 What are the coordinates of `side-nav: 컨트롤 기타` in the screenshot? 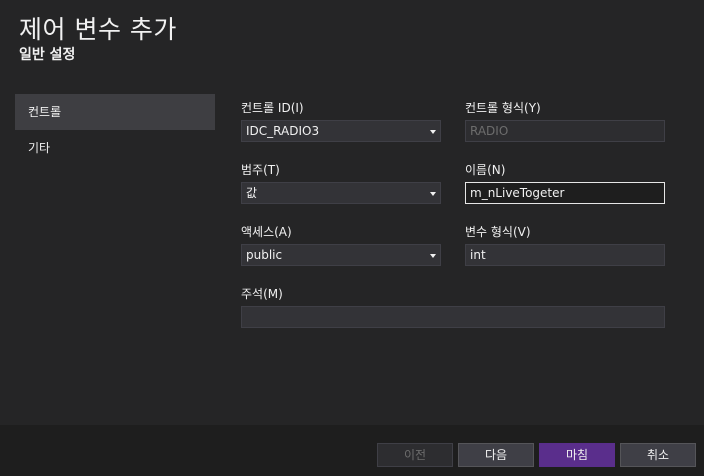 It's located at (115, 130).